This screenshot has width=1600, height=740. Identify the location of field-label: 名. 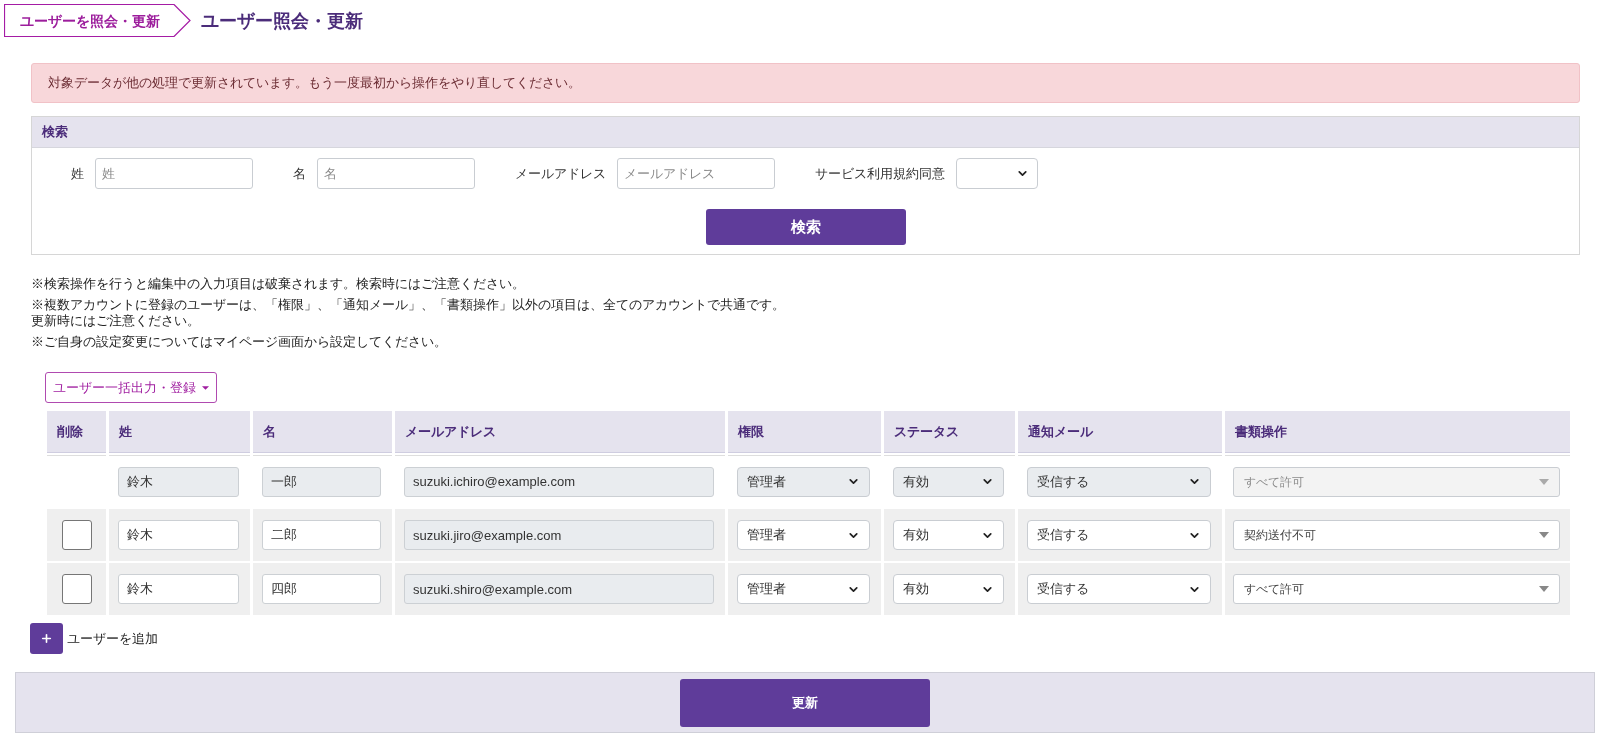
(299, 173).